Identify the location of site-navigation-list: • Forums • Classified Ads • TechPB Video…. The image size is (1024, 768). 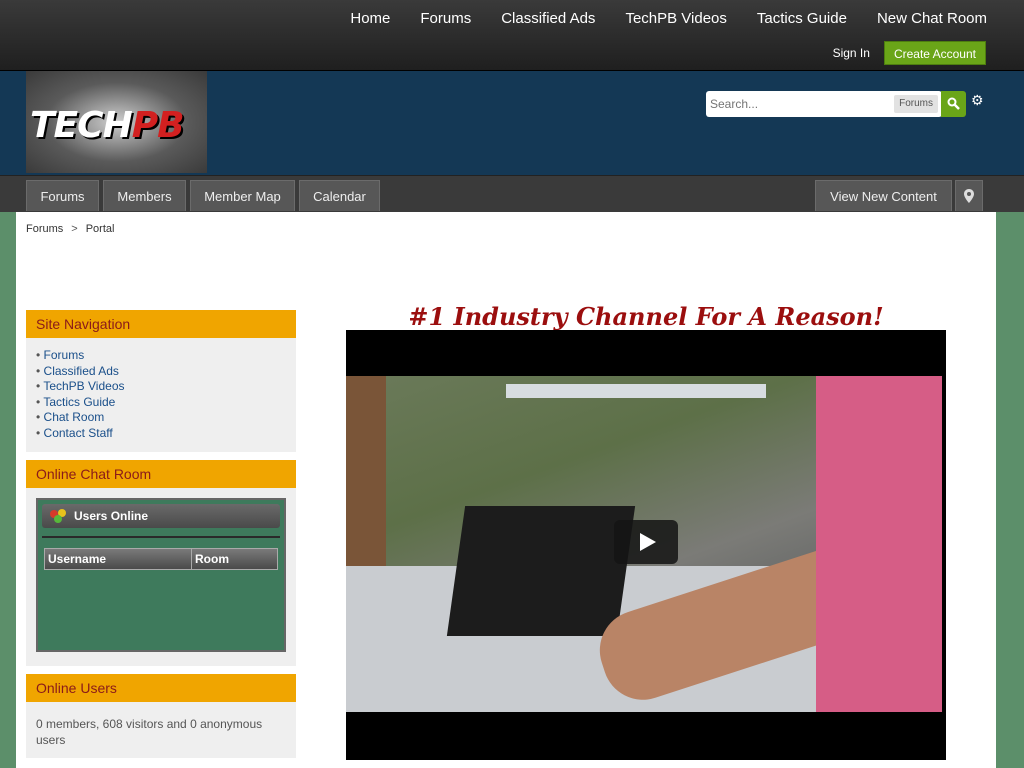
(161, 395).